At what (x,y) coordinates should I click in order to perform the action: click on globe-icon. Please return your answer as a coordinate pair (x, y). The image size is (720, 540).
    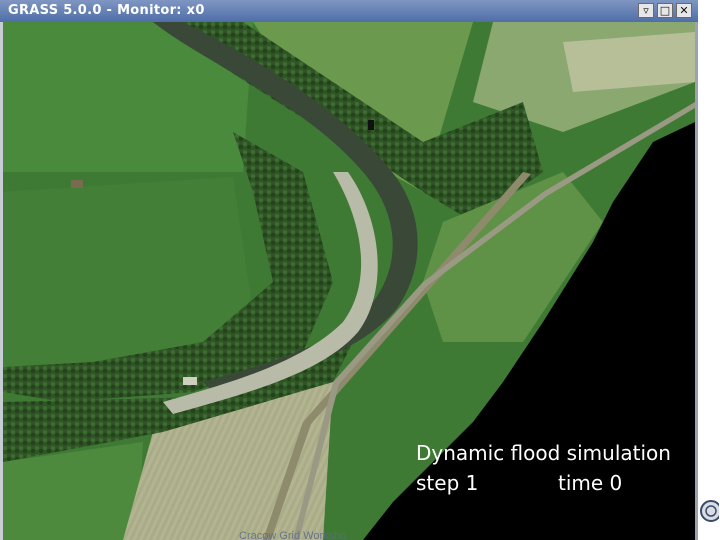
    Looking at the image, I should click on (709, 511).